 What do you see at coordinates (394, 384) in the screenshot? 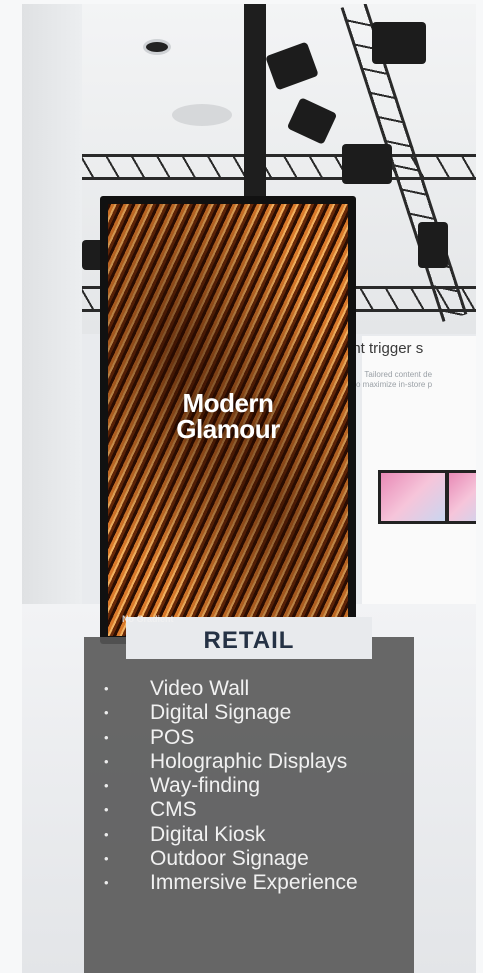
I see `wall-subtext-line: o maximize in-store p` at bounding box center [394, 384].